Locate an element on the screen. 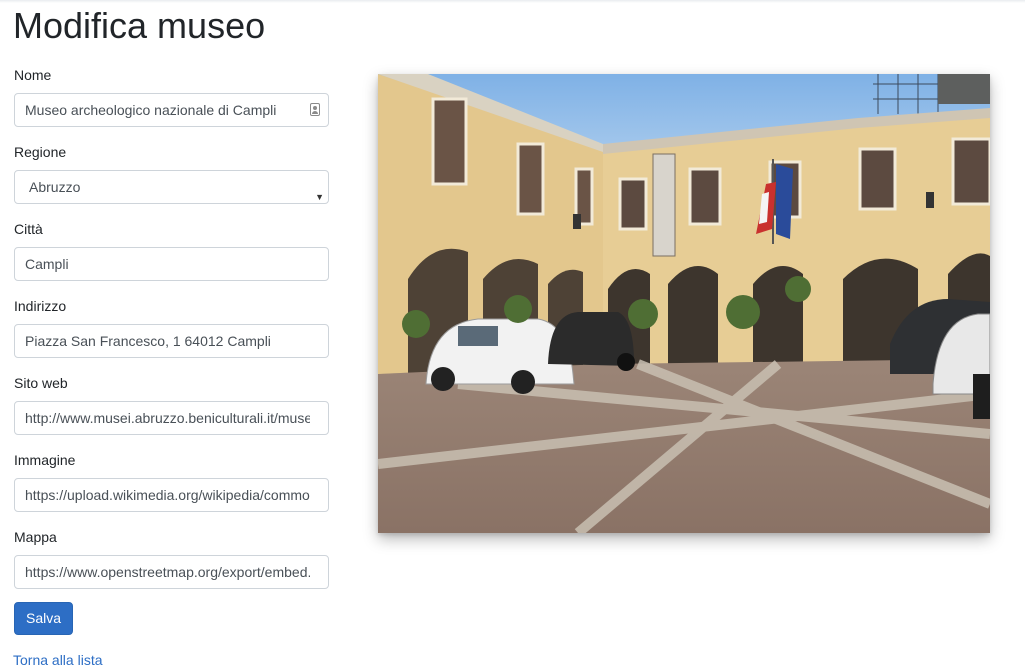 This screenshot has width=1025, height=672. indirizzo-input: Piazza San Francesco, 1 64012 Campli is located at coordinates (171, 341).